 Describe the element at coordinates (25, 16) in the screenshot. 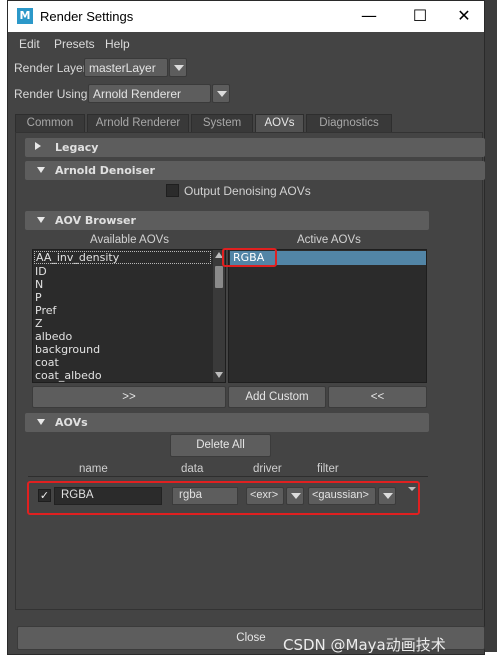

I see `maya-app-icon: M` at that location.